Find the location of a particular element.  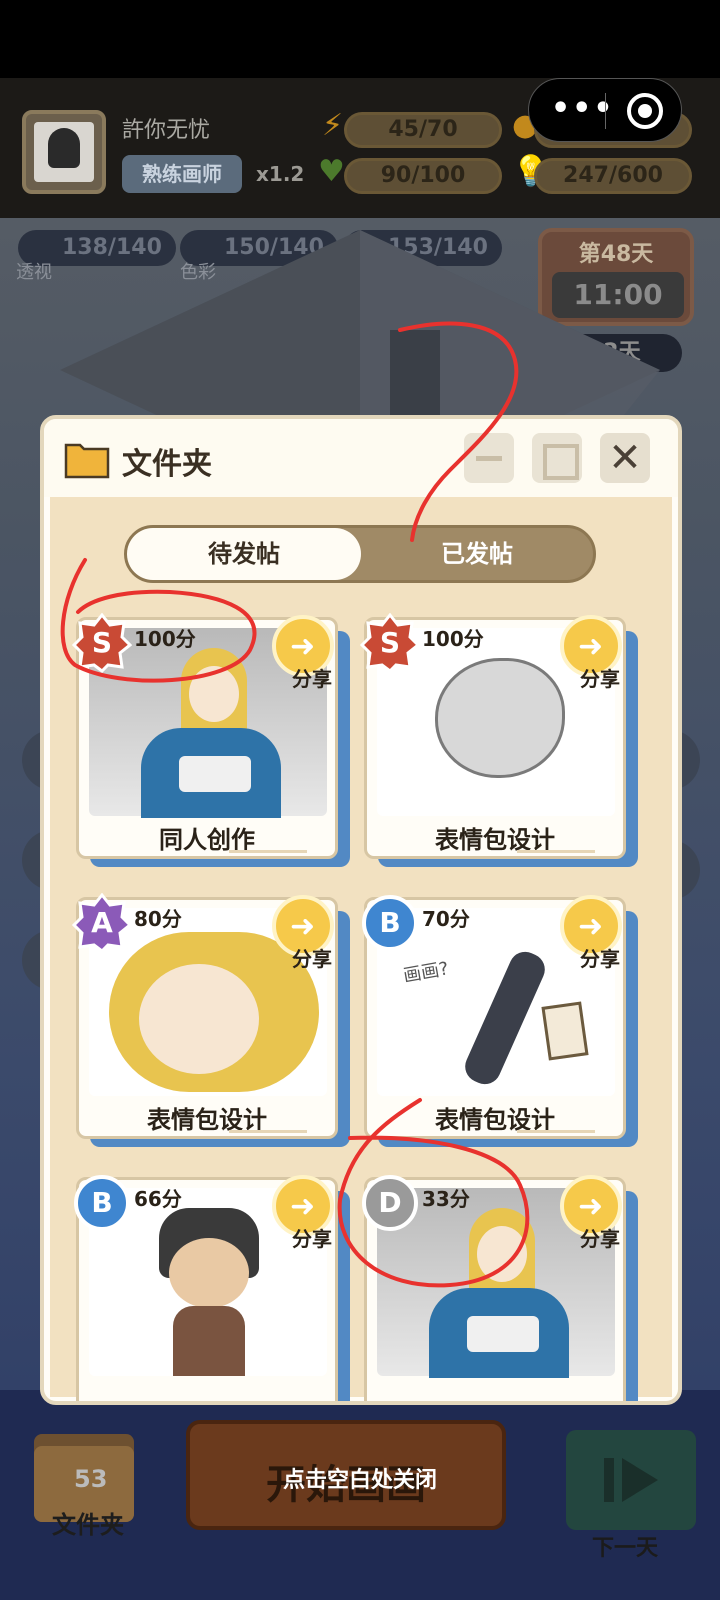

close-icon: ✕ is located at coordinates (625, 458).